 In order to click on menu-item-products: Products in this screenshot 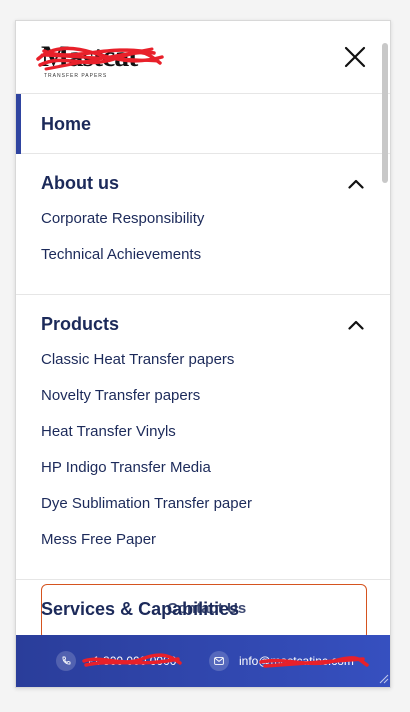, I will do `click(203, 323)`.